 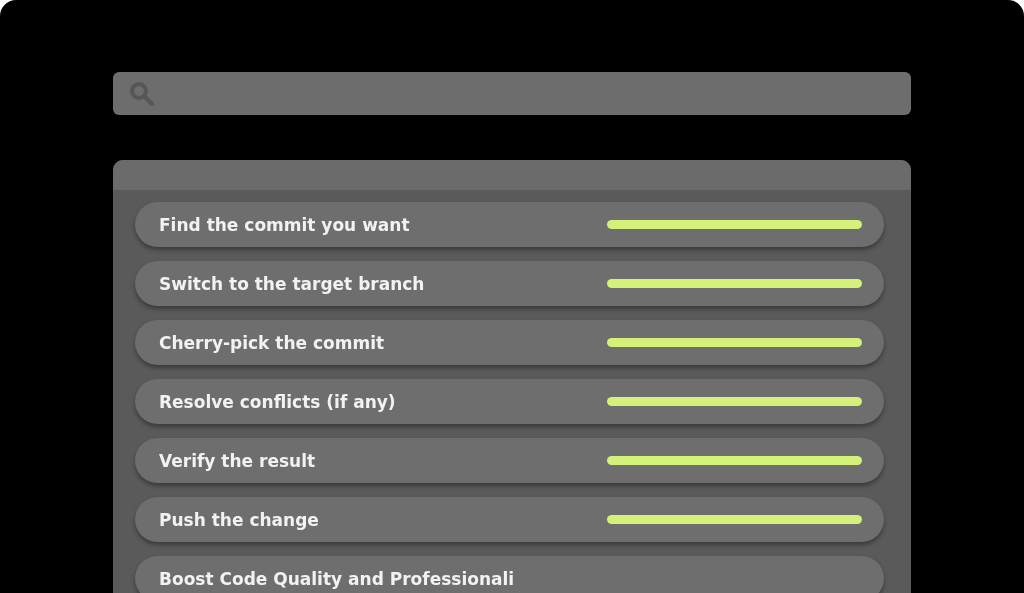 What do you see at coordinates (292, 283) in the screenshot?
I see `step-label: Switch to the target branch` at bounding box center [292, 283].